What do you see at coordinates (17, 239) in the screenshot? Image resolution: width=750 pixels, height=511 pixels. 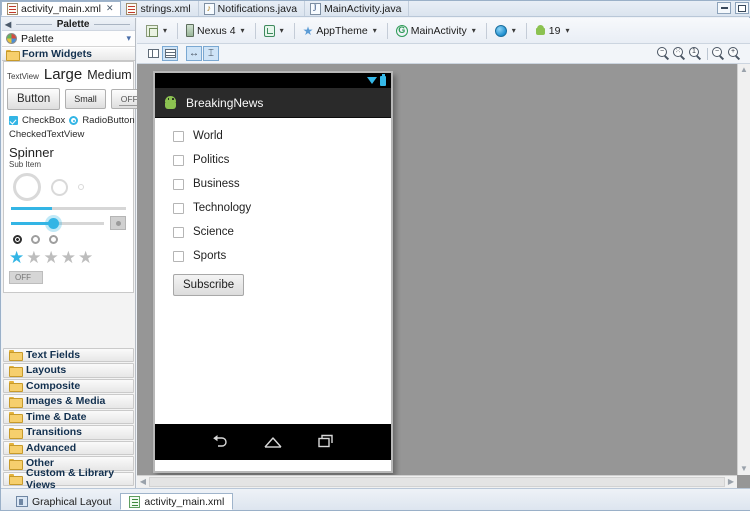 I see `palette-item-radiogroup` at bounding box center [17, 239].